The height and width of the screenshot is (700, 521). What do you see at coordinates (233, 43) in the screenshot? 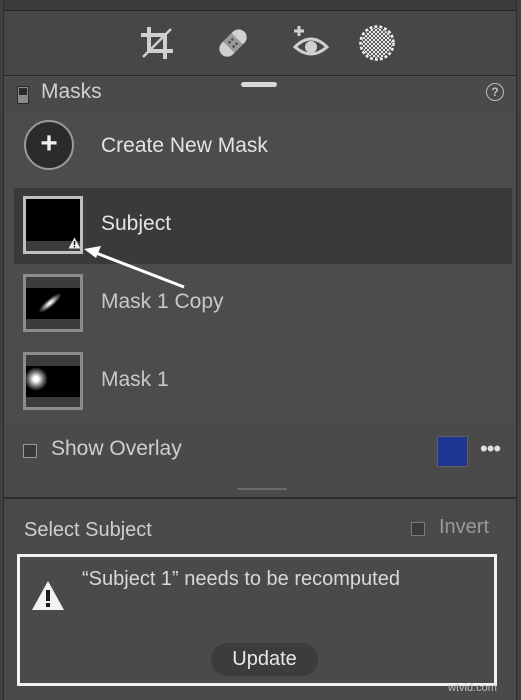
I see `healing-icon` at bounding box center [233, 43].